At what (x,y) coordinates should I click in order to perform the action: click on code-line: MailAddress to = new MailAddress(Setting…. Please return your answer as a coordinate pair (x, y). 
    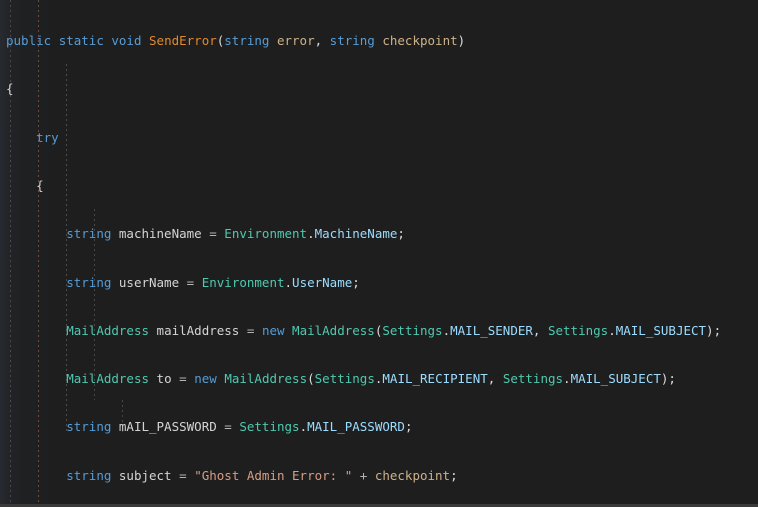
    Looking at the image, I should click on (379, 379).